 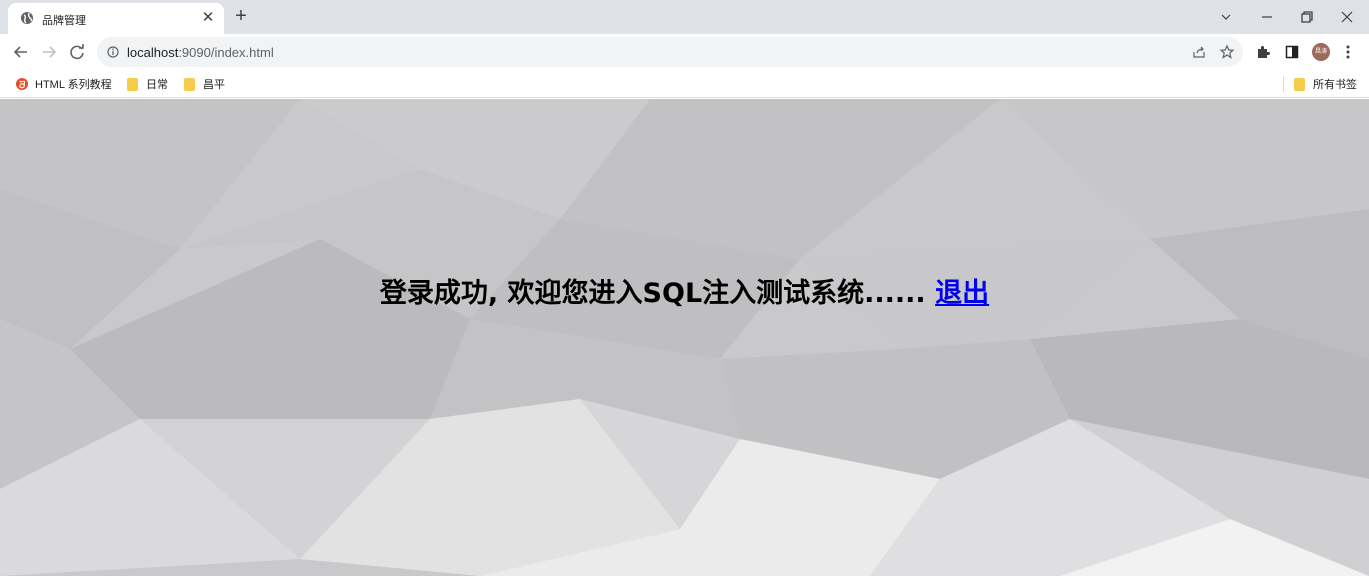 I want to click on url-path: :9090/index.html, so click(x=226, y=52).